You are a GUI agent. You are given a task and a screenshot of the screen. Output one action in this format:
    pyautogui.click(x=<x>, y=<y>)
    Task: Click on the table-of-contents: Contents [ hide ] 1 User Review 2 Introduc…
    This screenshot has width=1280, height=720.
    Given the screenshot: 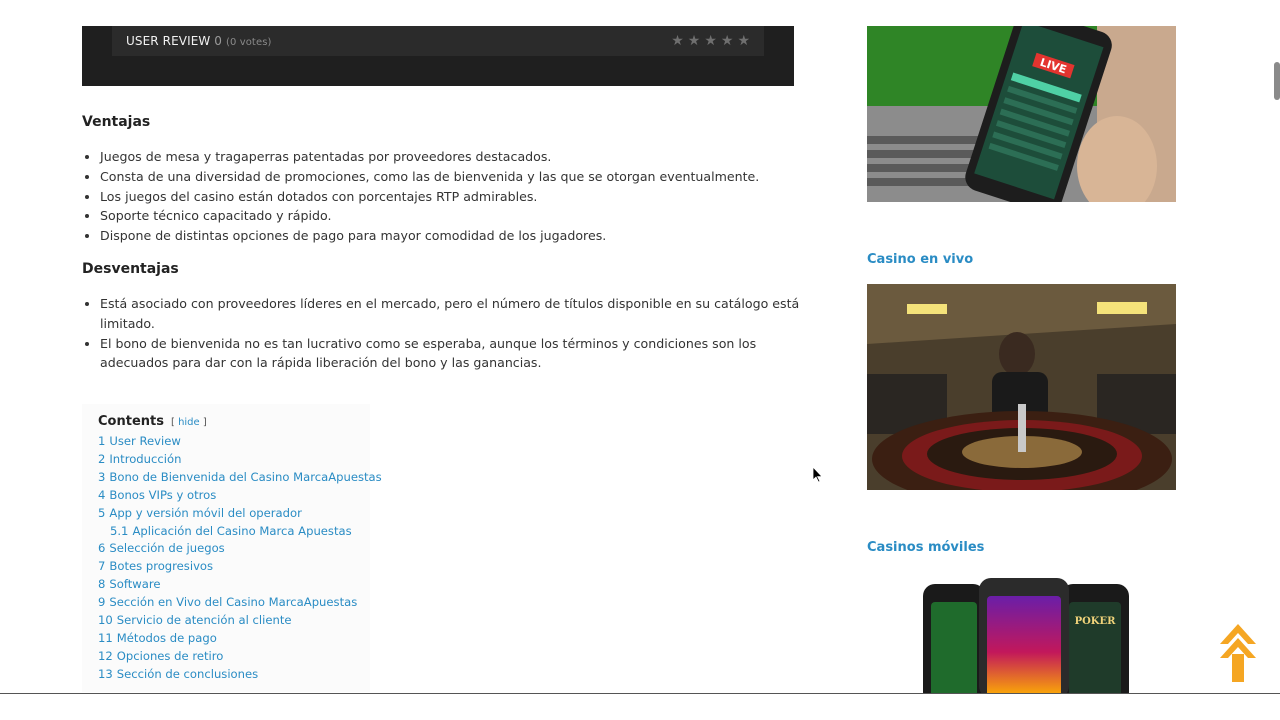 What is the action you would take?
    pyautogui.click(x=232, y=548)
    